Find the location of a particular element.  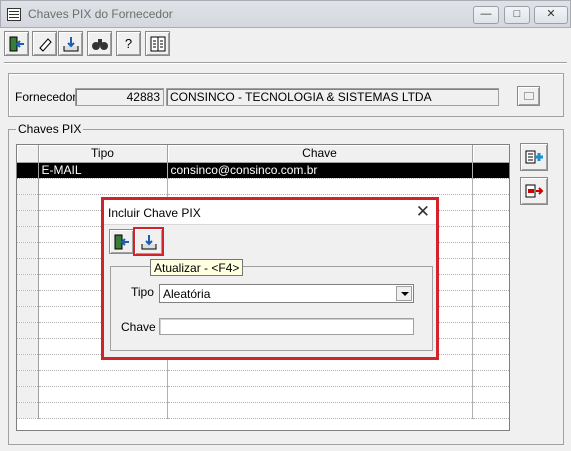

tipo-select-value: Aleatória is located at coordinates (187, 294).